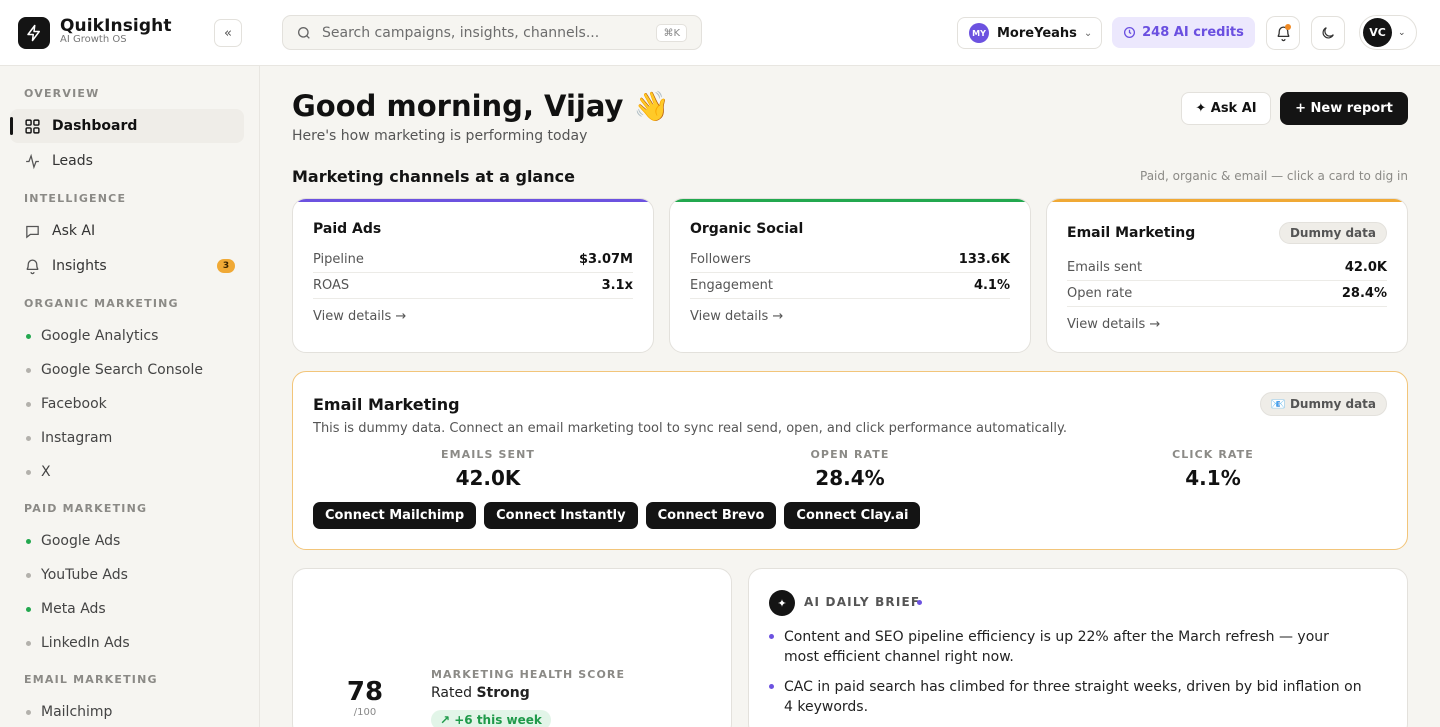 This screenshot has height=727, width=1440. I want to click on sidebar-item-facebook: Facebook, so click(127, 404).